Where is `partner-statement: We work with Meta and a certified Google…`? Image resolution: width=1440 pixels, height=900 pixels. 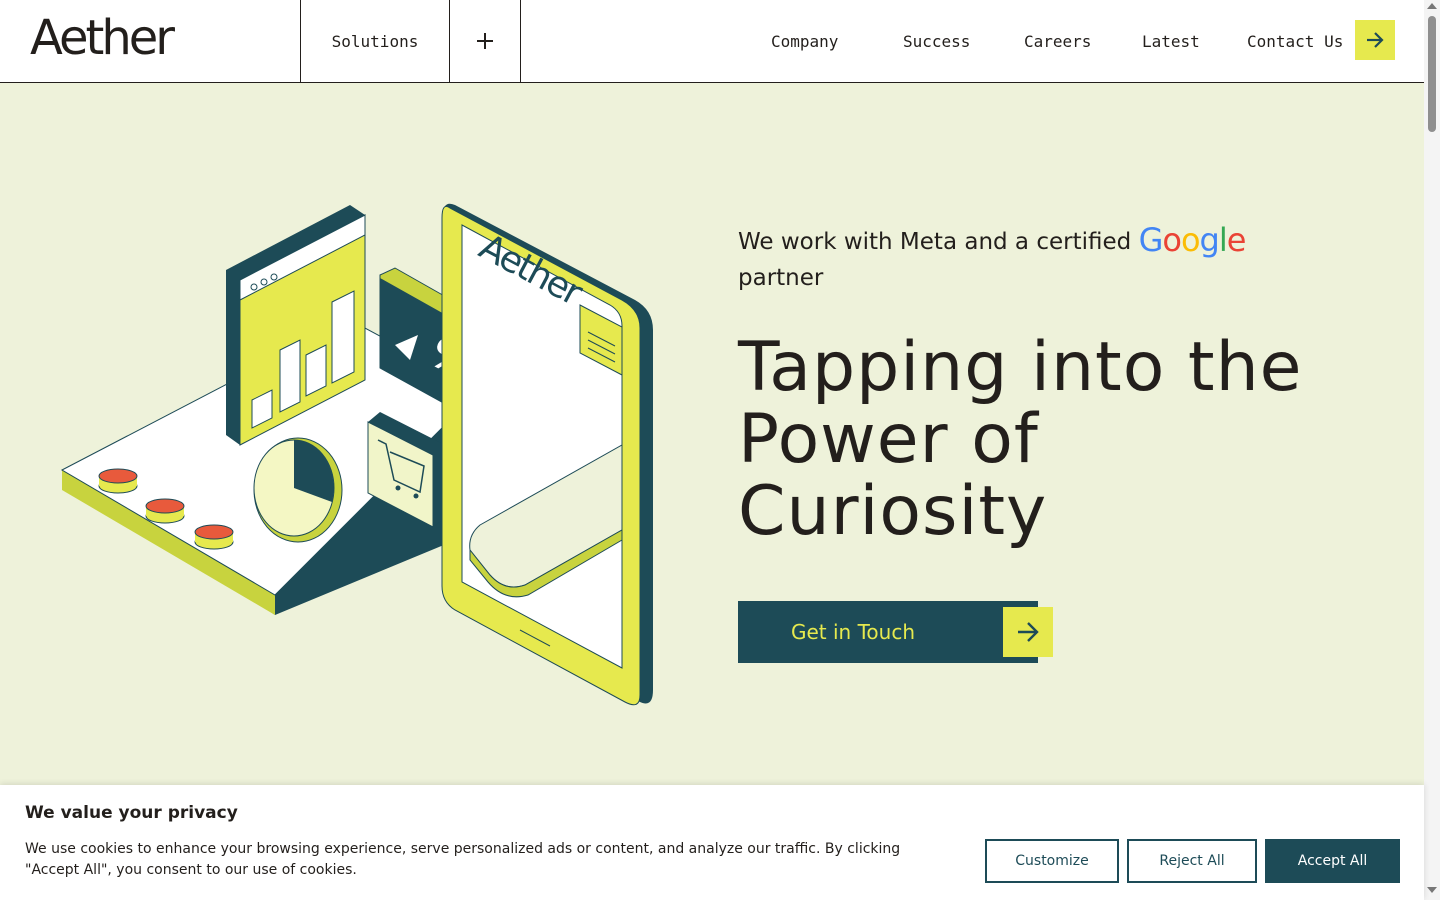 partner-statement: We work with Meta and a certified Google… is located at coordinates (1038, 259).